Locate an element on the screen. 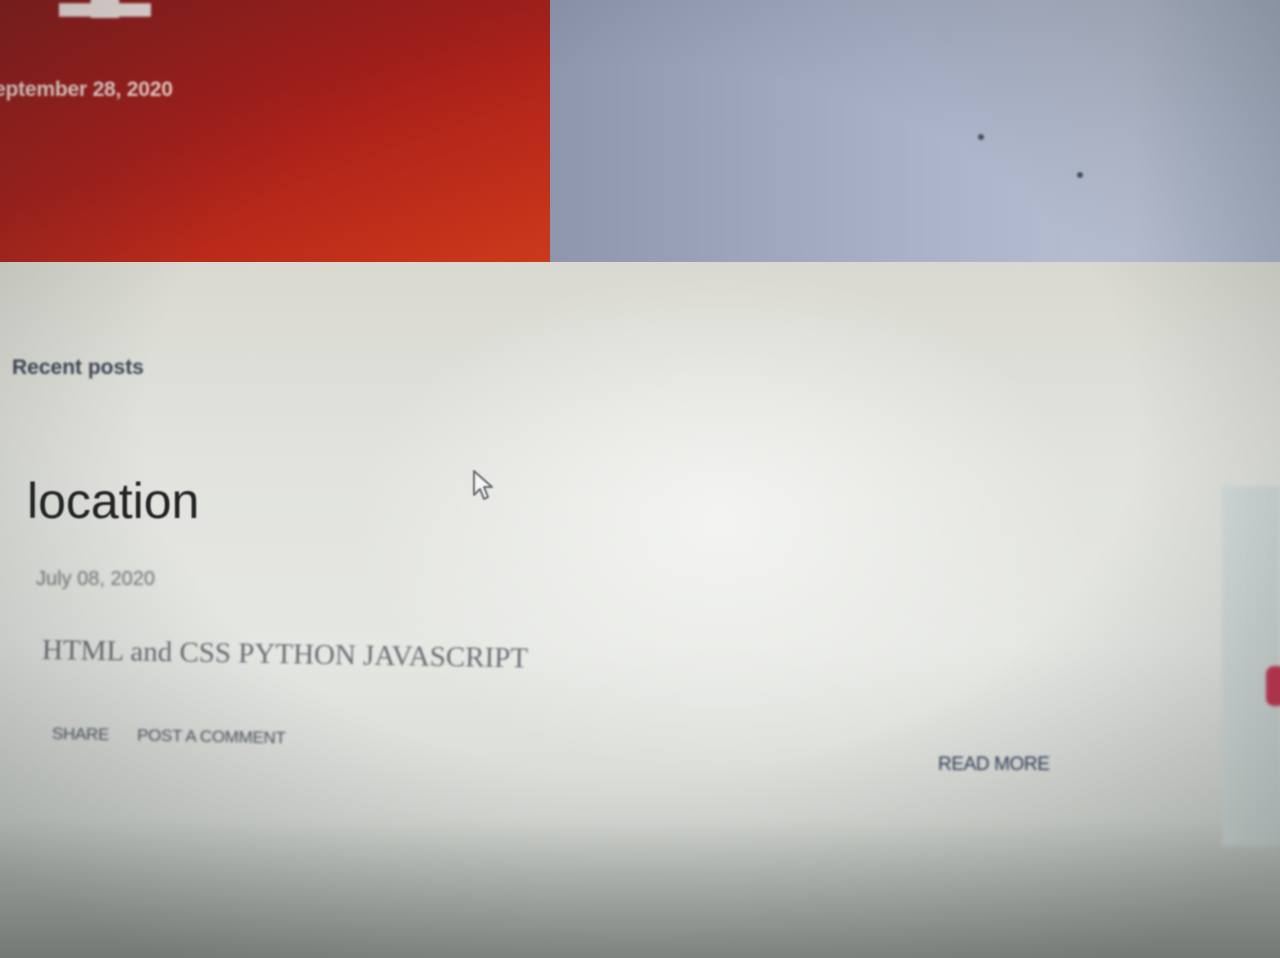 The height and width of the screenshot is (958, 1280). featured-post-title: ▂▄▂ is located at coordinates (105, 8).